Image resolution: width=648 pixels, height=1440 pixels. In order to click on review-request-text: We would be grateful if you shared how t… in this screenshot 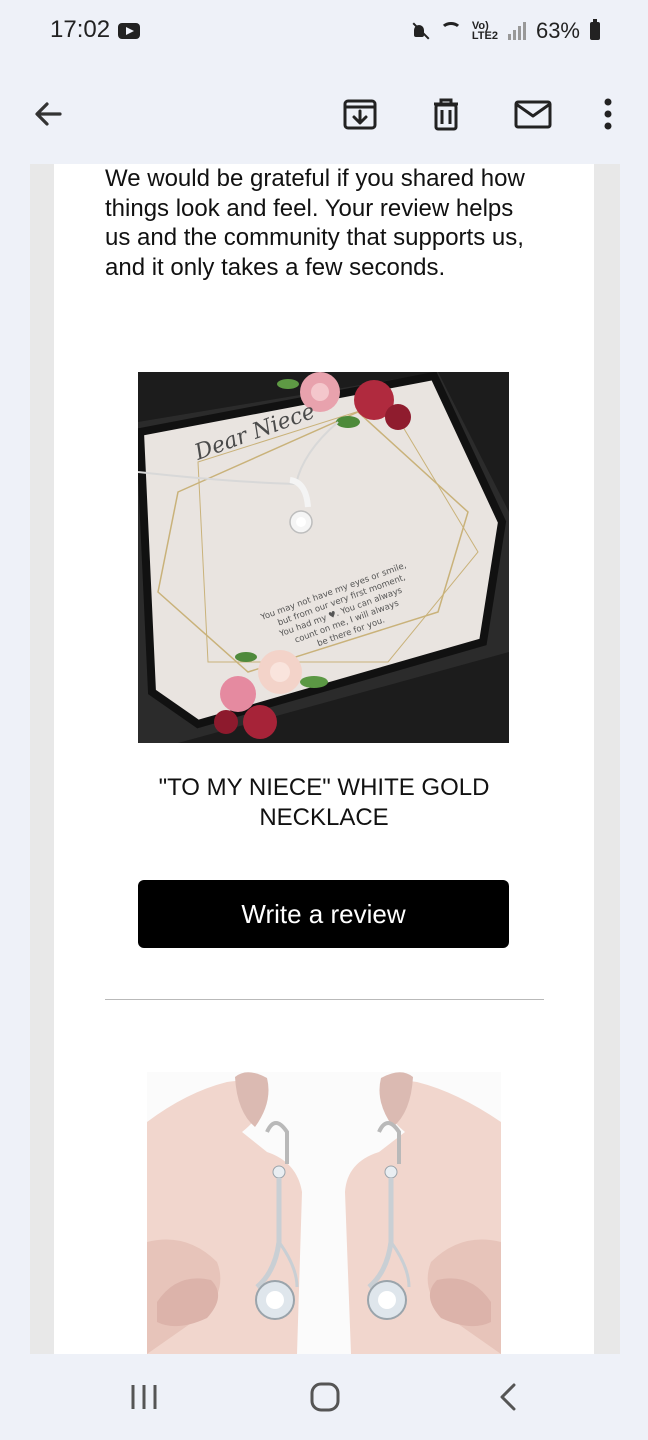, I will do `click(315, 223)`.